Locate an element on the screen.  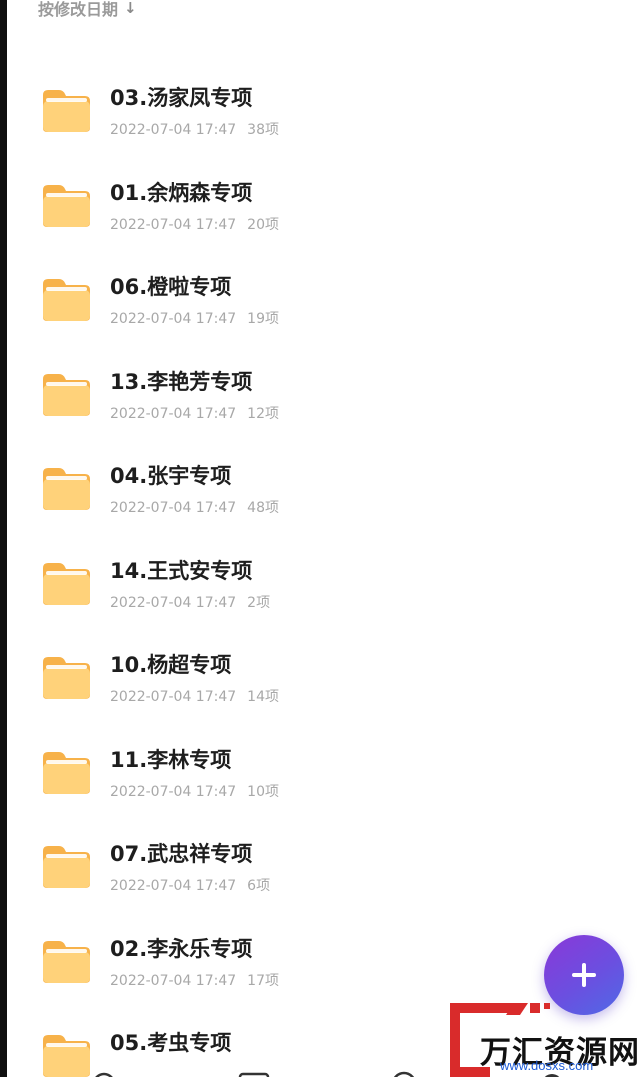
folder-name: 03.汤家凤专项 is located at coordinates (181, 98).